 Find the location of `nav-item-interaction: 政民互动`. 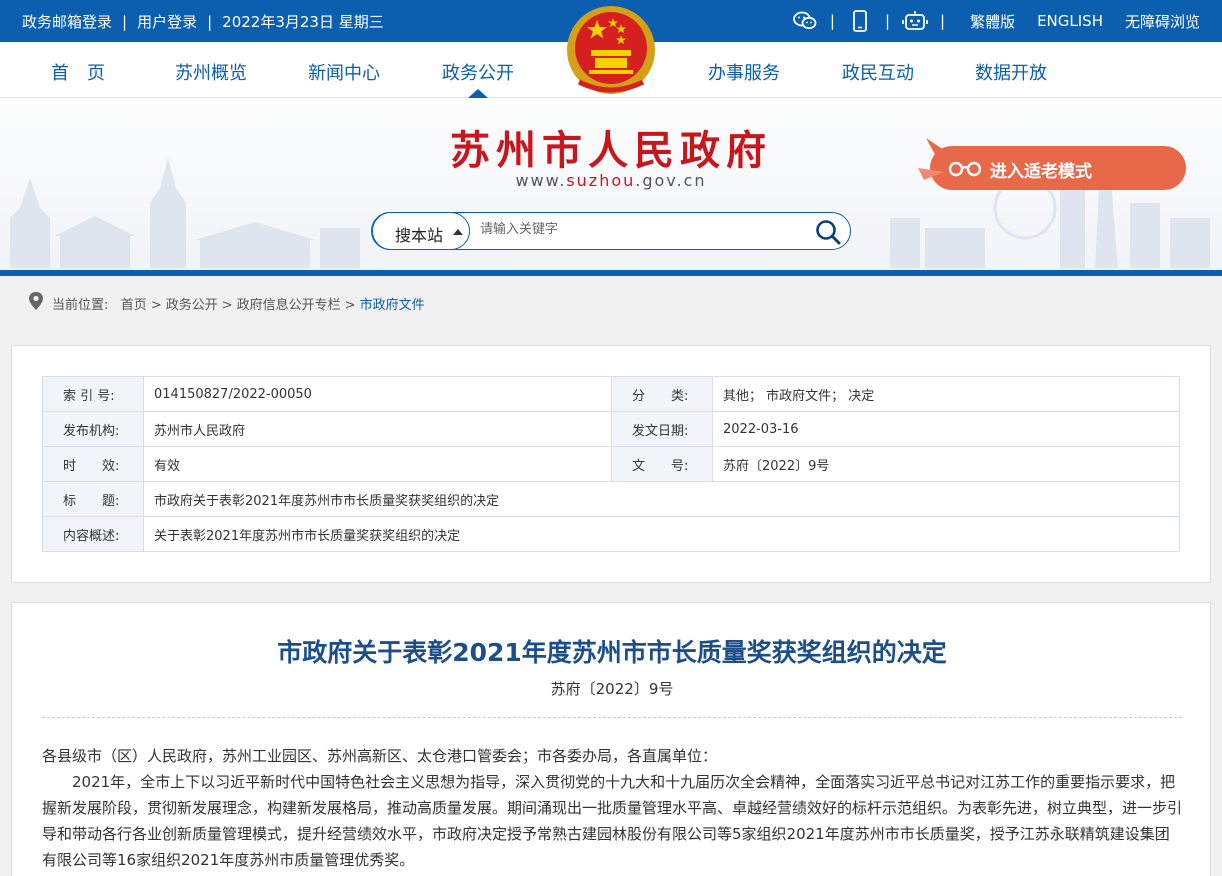

nav-item-interaction: 政民互动 is located at coordinates (878, 72).